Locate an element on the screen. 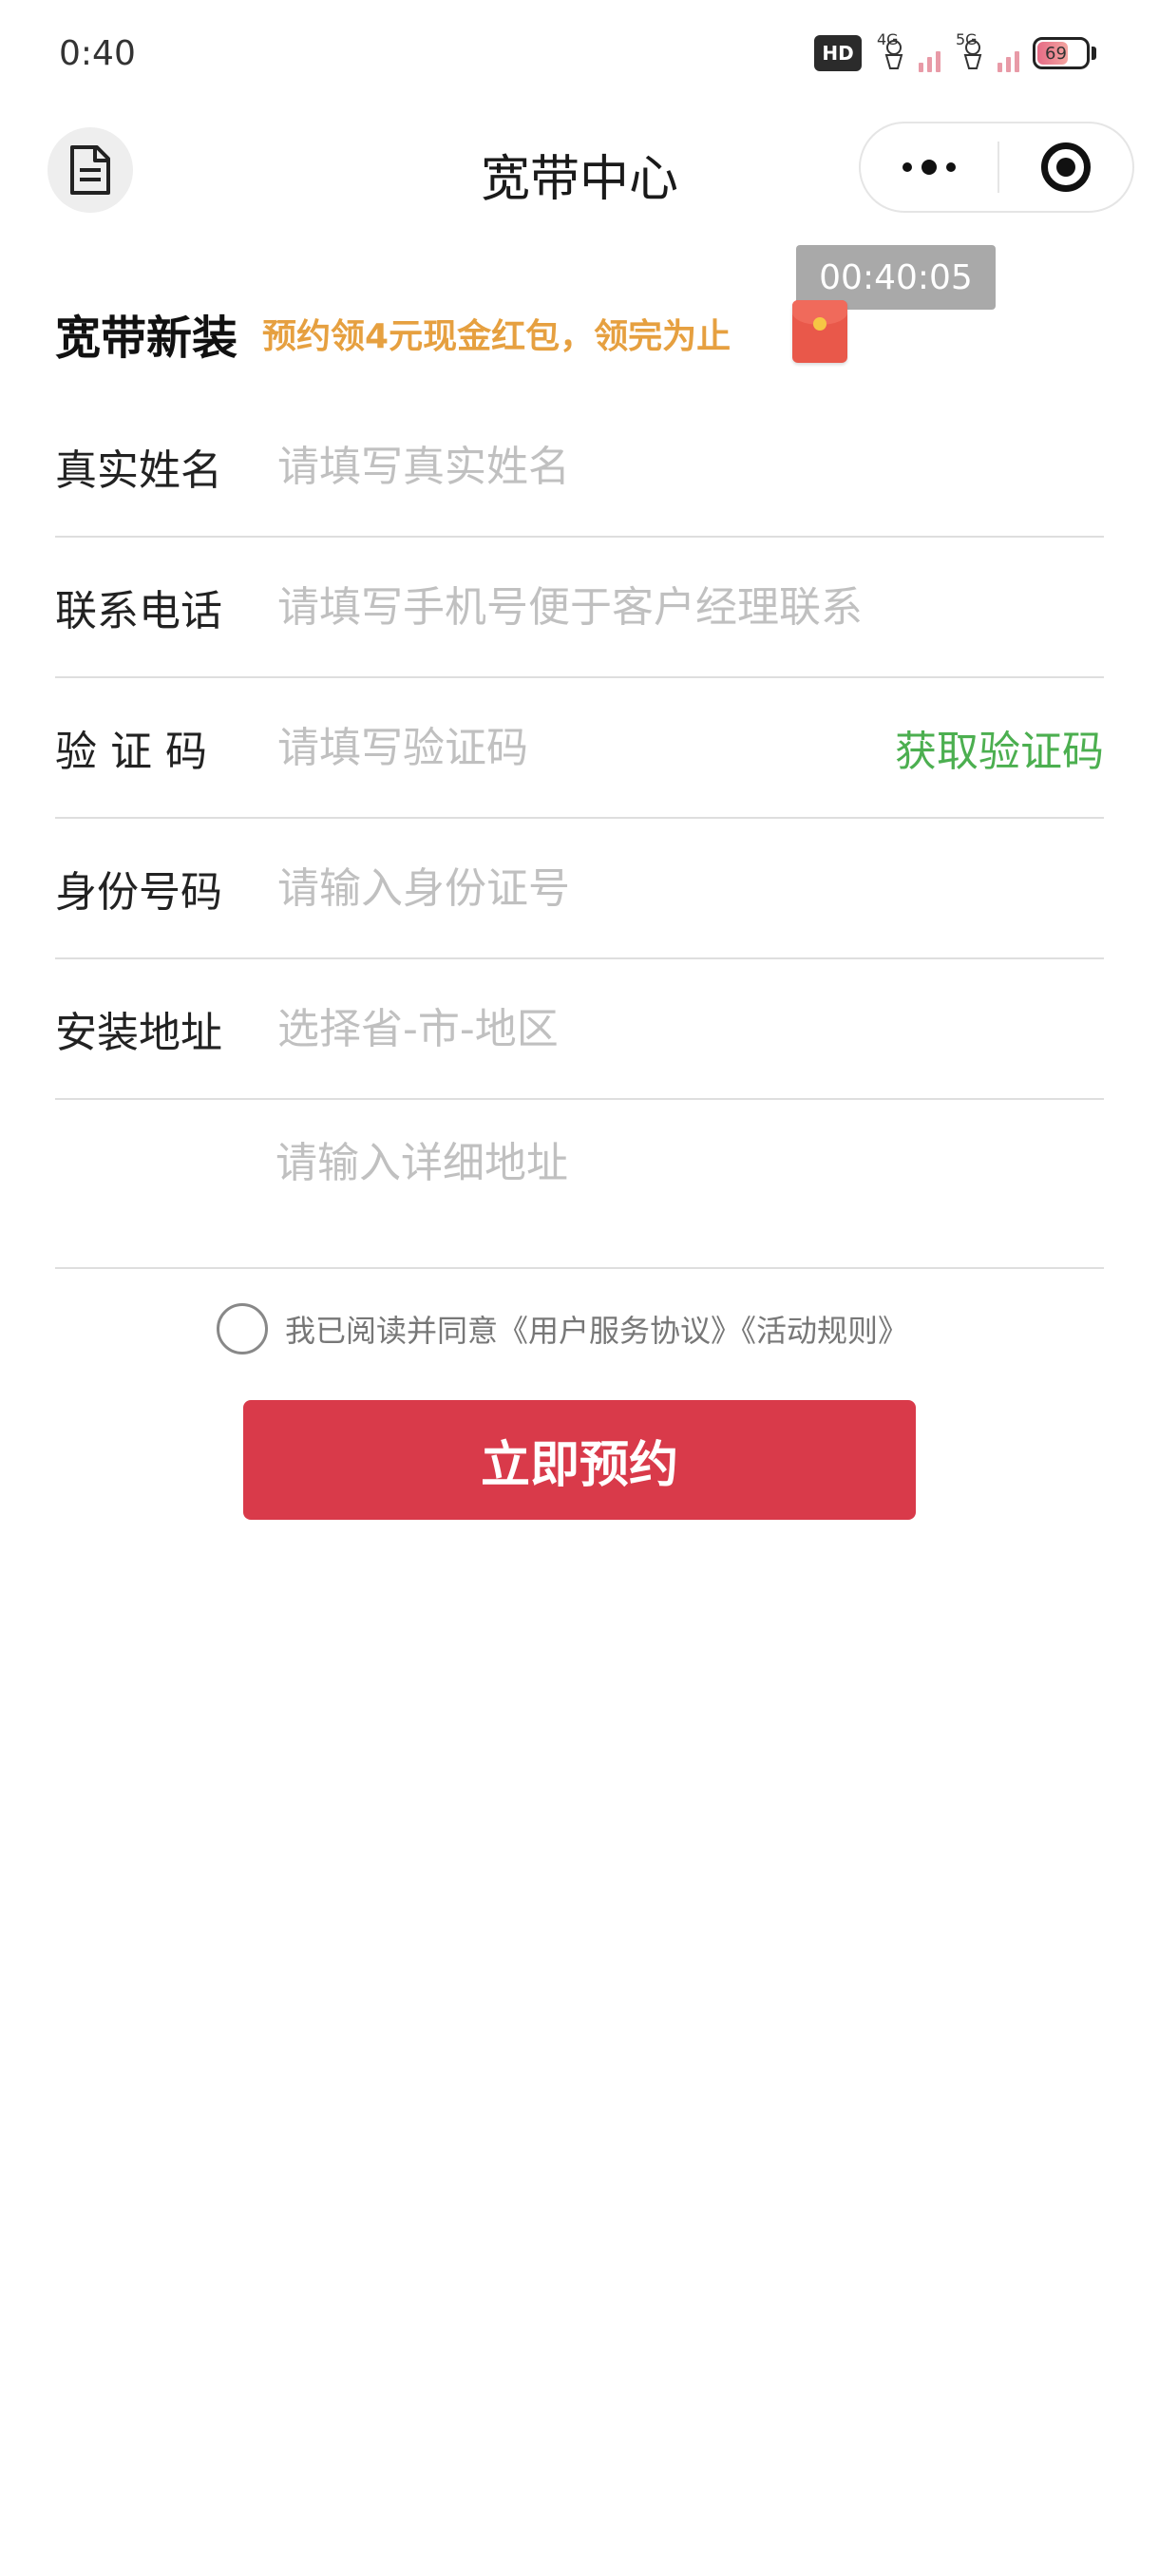 This screenshot has height=2576, width=1159. address-label: 安装地址 is located at coordinates (138, 1033).